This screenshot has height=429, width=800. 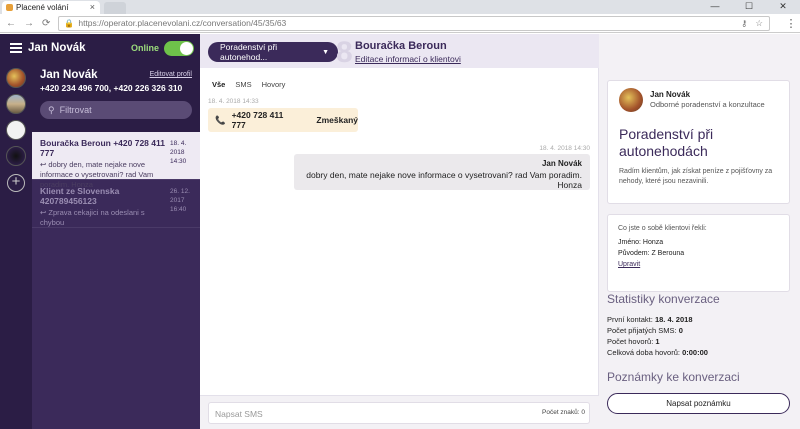 What do you see at coordinates (783, 7) in the screenshot?
I see `close-window-icon: ✕` at bounding box center [783, 7].